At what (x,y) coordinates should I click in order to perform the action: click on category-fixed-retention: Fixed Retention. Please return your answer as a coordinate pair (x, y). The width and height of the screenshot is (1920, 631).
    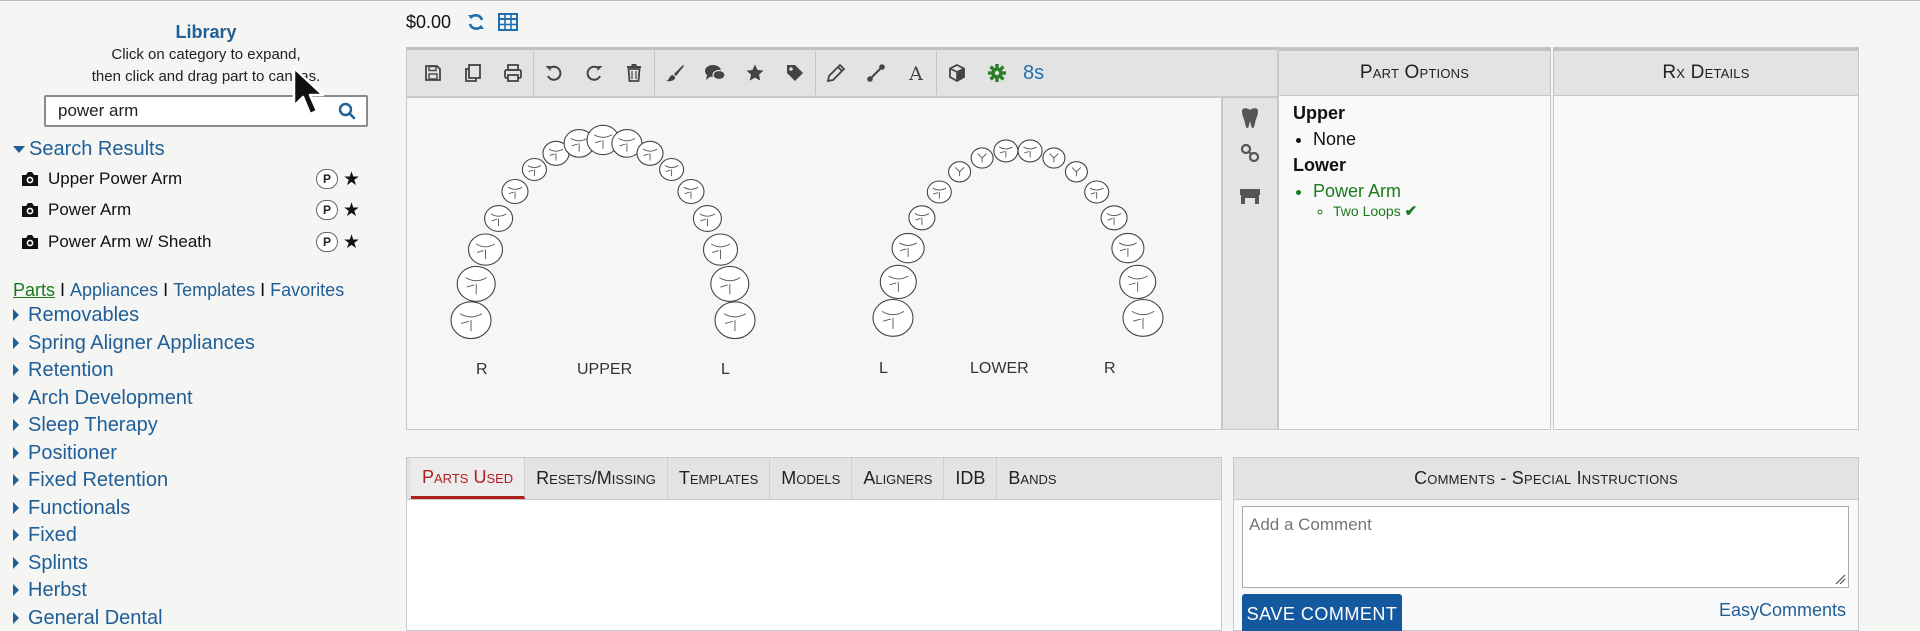
    Looking at the image, I should click on (90, 480).